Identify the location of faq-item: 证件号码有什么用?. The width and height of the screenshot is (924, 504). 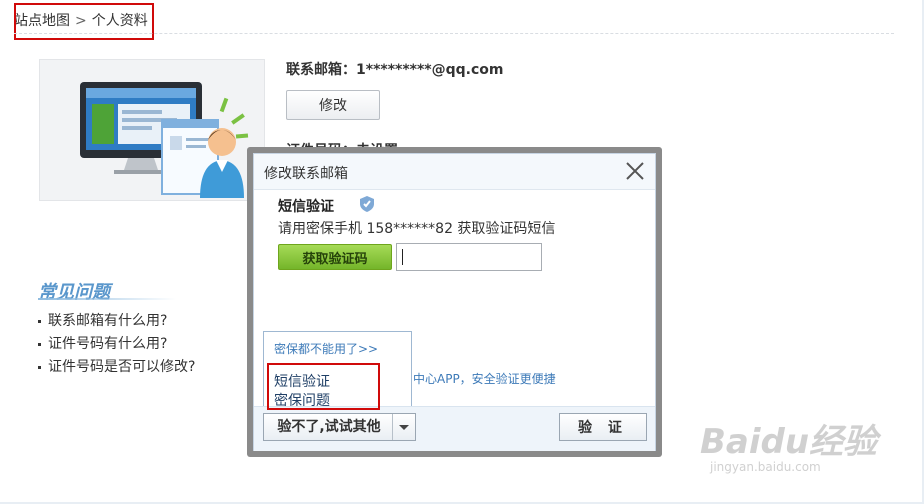
(116, 344).